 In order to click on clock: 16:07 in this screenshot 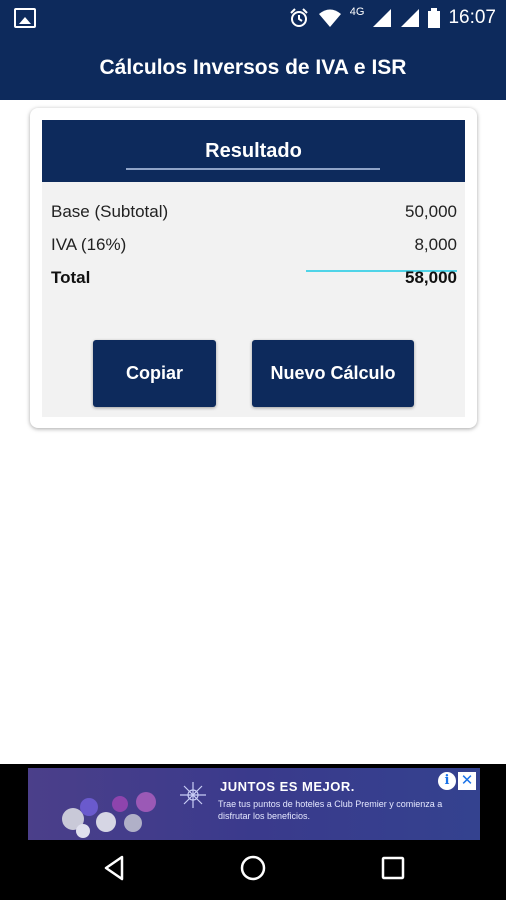, I will do `click(472, 17)`.